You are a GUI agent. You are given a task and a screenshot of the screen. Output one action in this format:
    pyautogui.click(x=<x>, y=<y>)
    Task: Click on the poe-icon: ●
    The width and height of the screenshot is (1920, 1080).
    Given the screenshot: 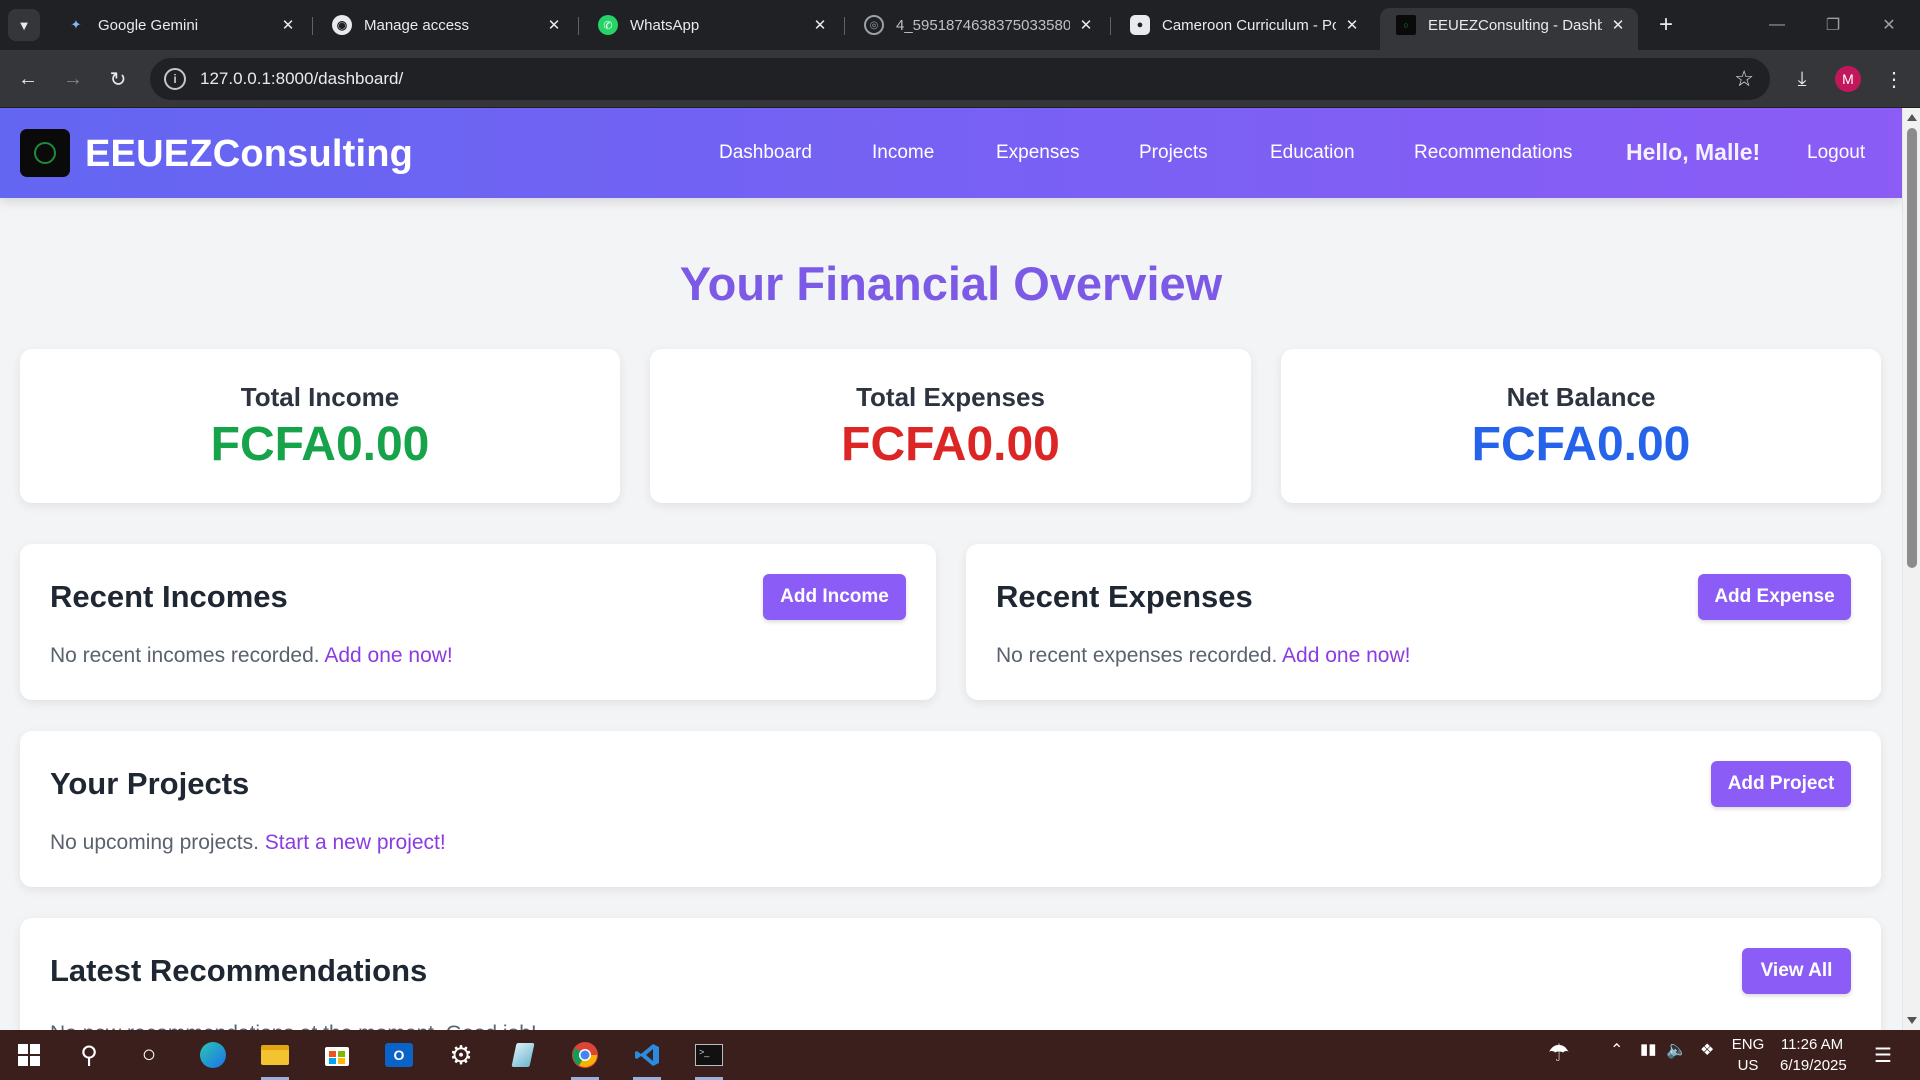 What is the action you would take?
    pyautogui.click(x=1140, y=25)
    